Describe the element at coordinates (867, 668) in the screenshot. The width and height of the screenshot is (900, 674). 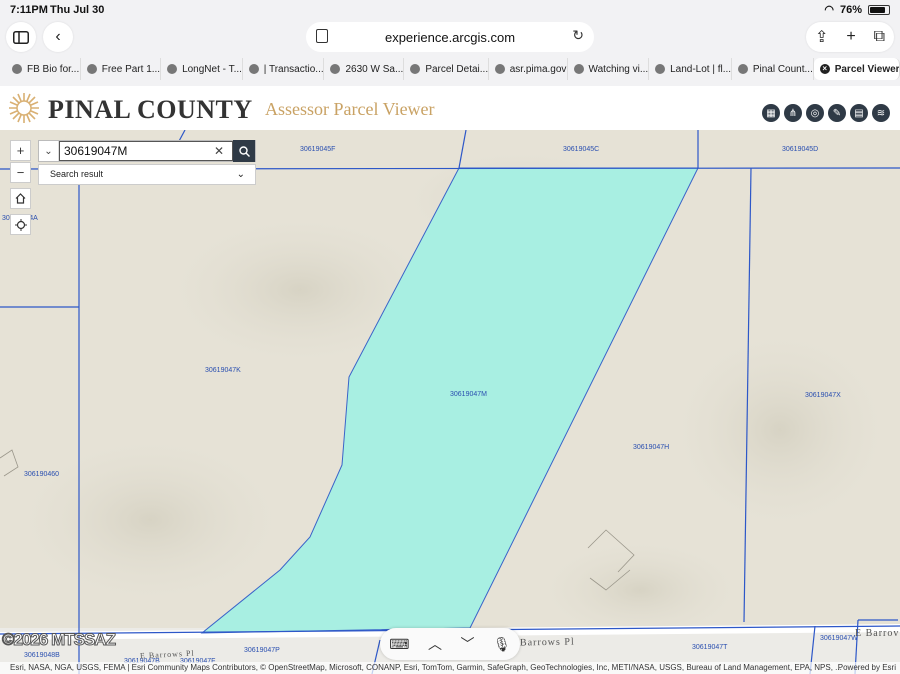
I see `powered-by-esri: Powered by Esri` at that location.